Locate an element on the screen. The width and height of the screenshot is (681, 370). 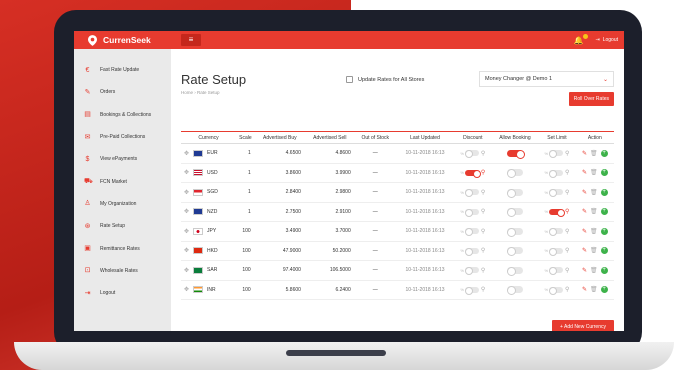
cell-advertised-sell: 3.7000 is located at coordinates (329, 231).